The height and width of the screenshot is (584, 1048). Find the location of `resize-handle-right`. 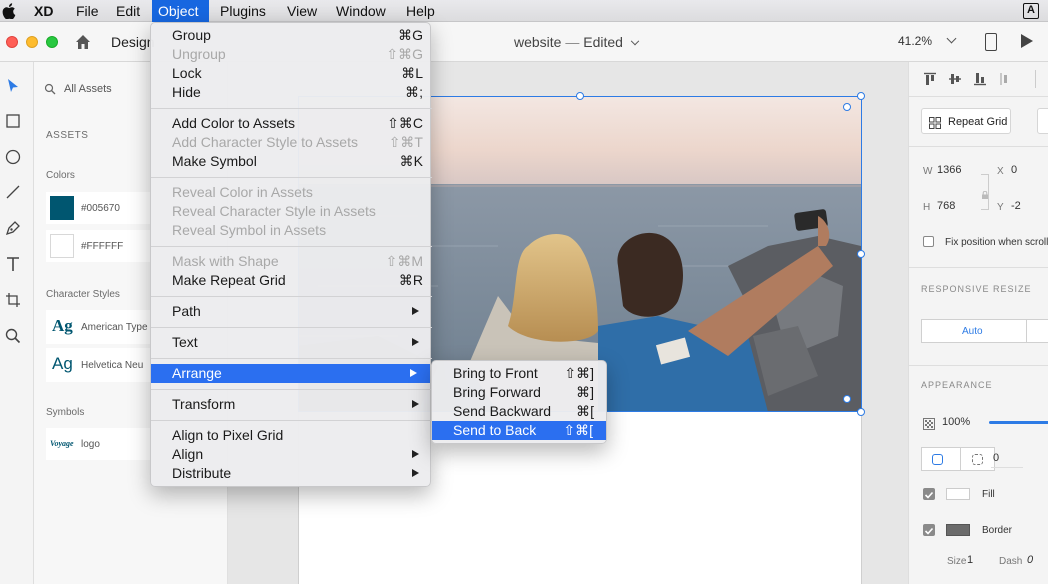

resize-handle-right is located at coordinates (861, 254).